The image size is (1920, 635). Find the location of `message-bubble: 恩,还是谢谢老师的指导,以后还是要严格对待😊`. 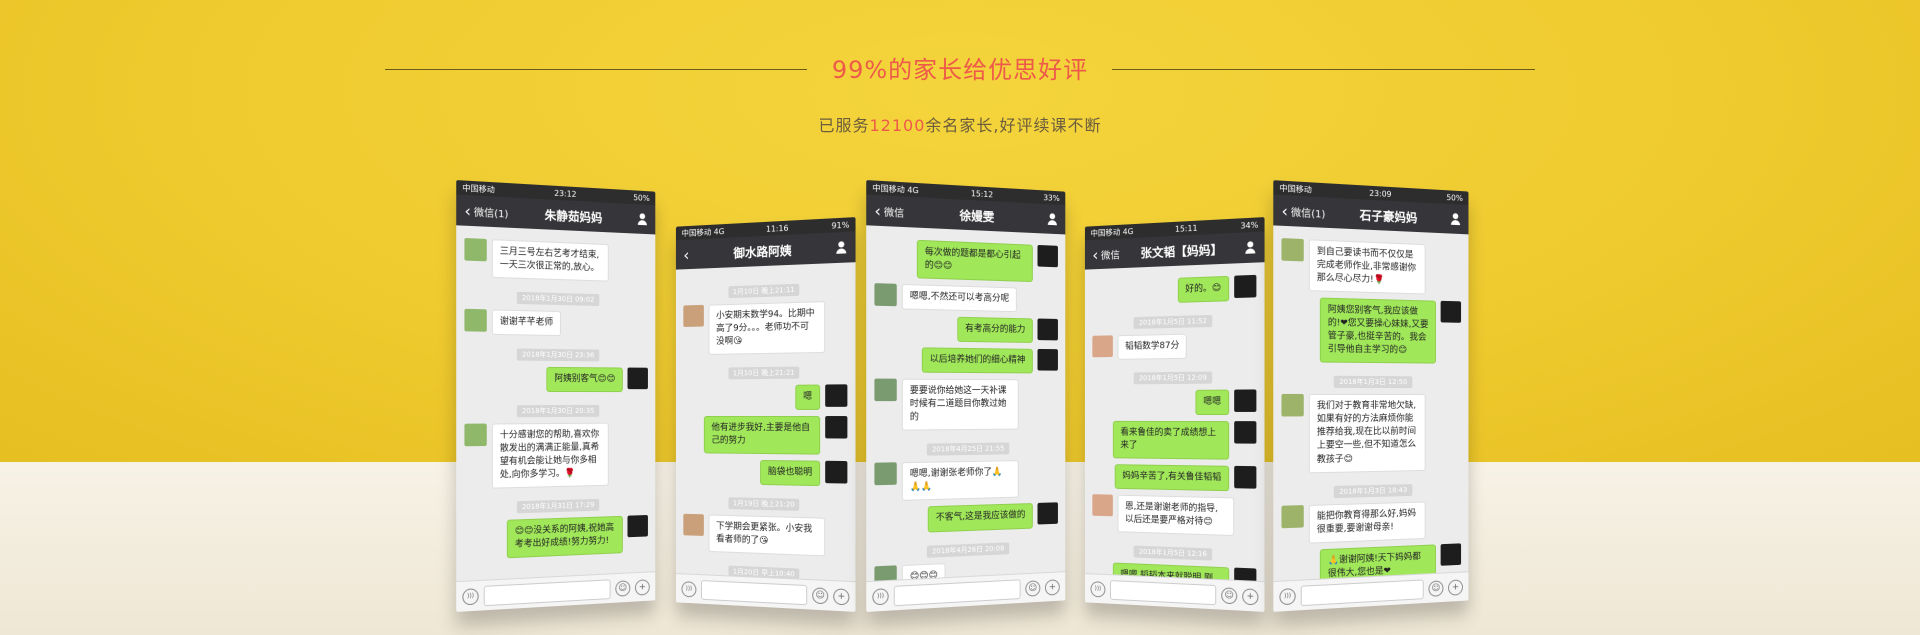

message-bubble: 恩,还是谢谢老师的指导,以后还是要严格对待😊 is located at coordinates (1176, 516).